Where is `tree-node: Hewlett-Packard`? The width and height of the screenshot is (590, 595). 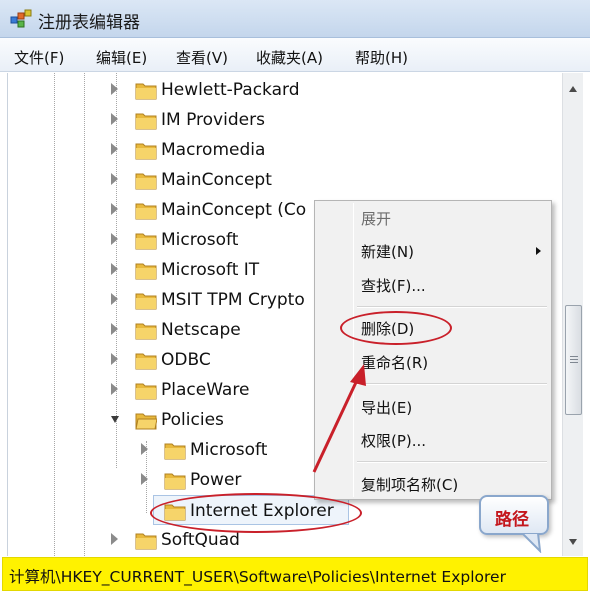 tree-node: Hewlett-Packard is located at coordinates (168, 90).